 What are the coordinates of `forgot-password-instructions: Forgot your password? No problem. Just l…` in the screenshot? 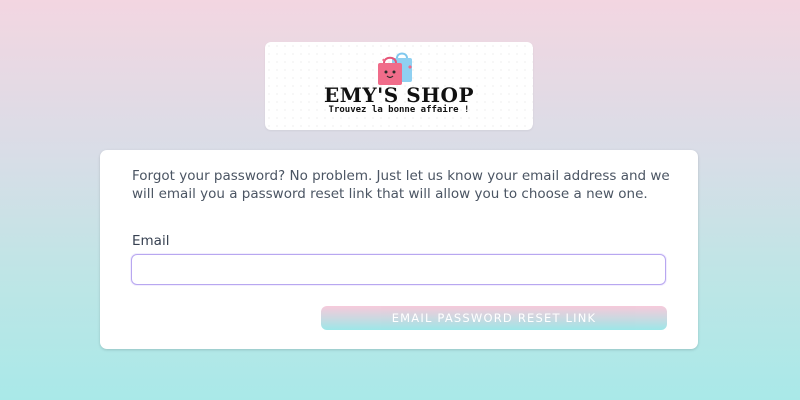 It's located at (401, 185).